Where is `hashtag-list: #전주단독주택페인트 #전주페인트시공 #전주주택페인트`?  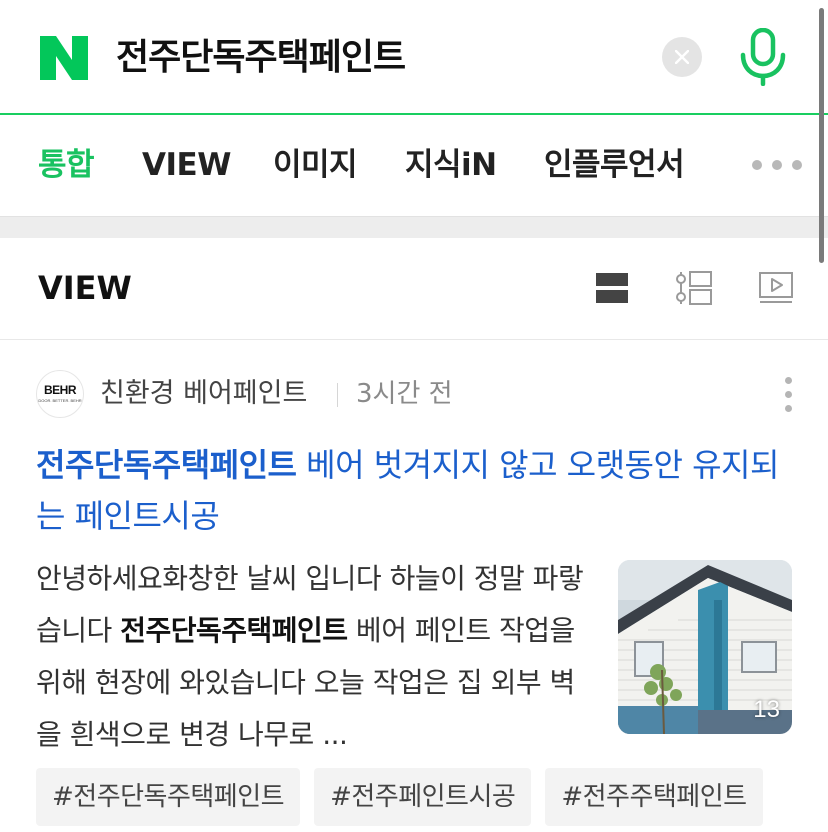
hashtag-list: #전주단독주택페인트 #전주페인트시공 #전주주택페인트 is located at coordinates (432, 797).